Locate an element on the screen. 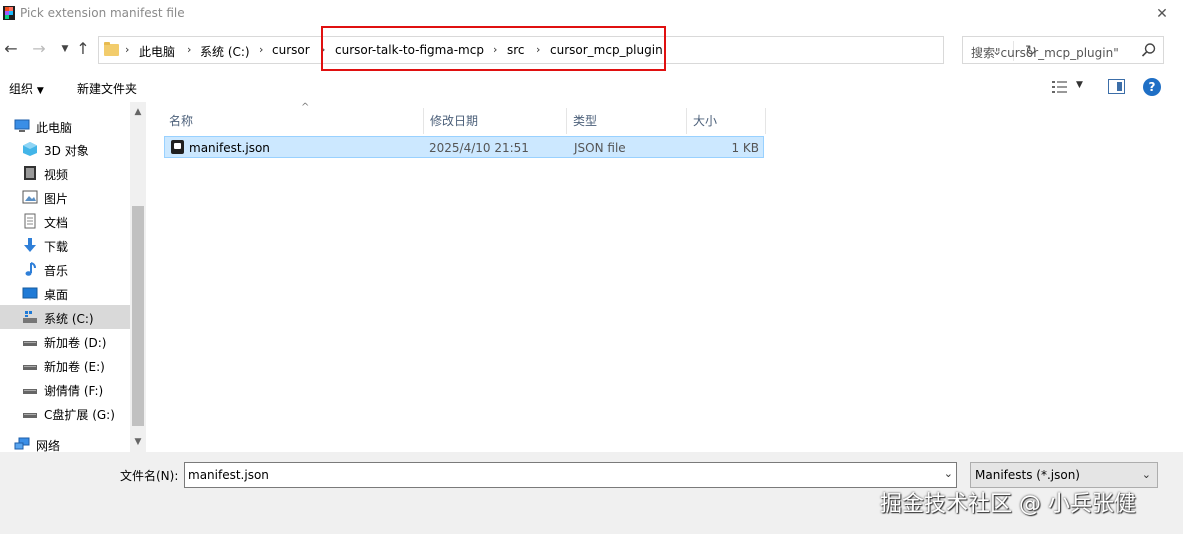  preview-pane-icon is located at coordinates (1116, 86).